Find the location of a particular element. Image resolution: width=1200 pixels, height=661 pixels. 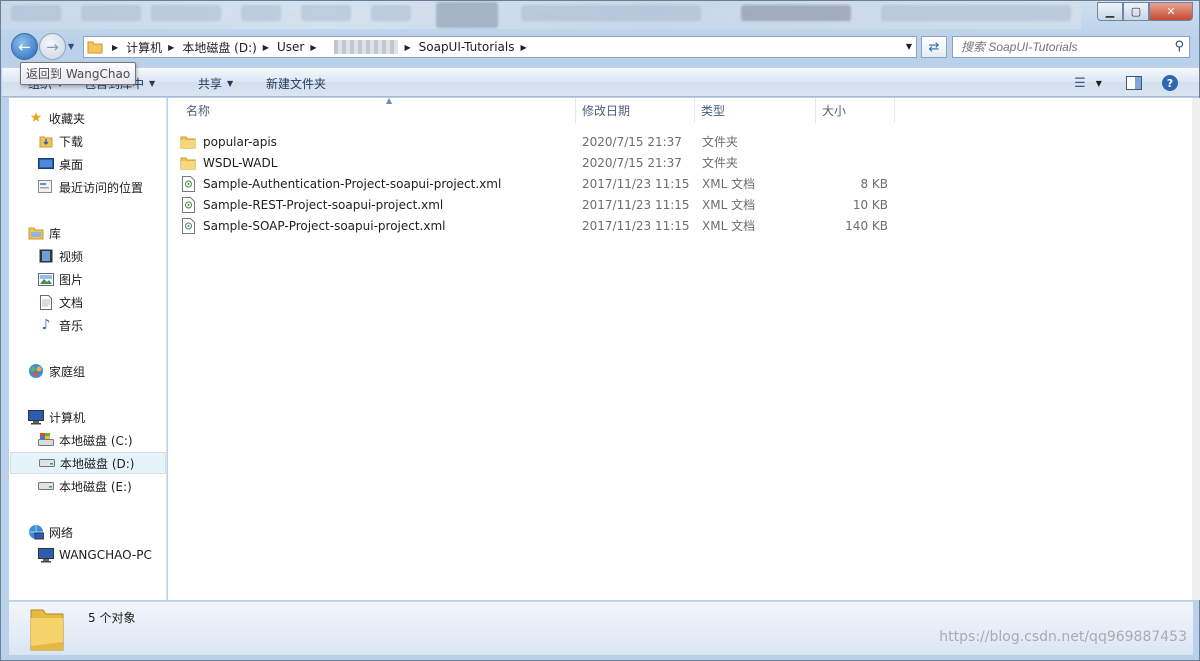

system-drive-icon is located at coordinates (46, 440).